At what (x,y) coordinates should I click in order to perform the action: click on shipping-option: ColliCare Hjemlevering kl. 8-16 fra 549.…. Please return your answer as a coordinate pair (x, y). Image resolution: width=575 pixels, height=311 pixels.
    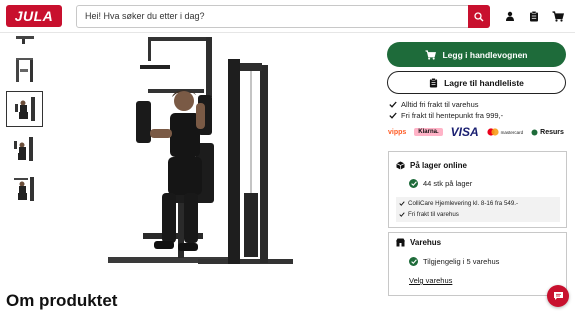
    Looking at the image, I should click on (458, 203).